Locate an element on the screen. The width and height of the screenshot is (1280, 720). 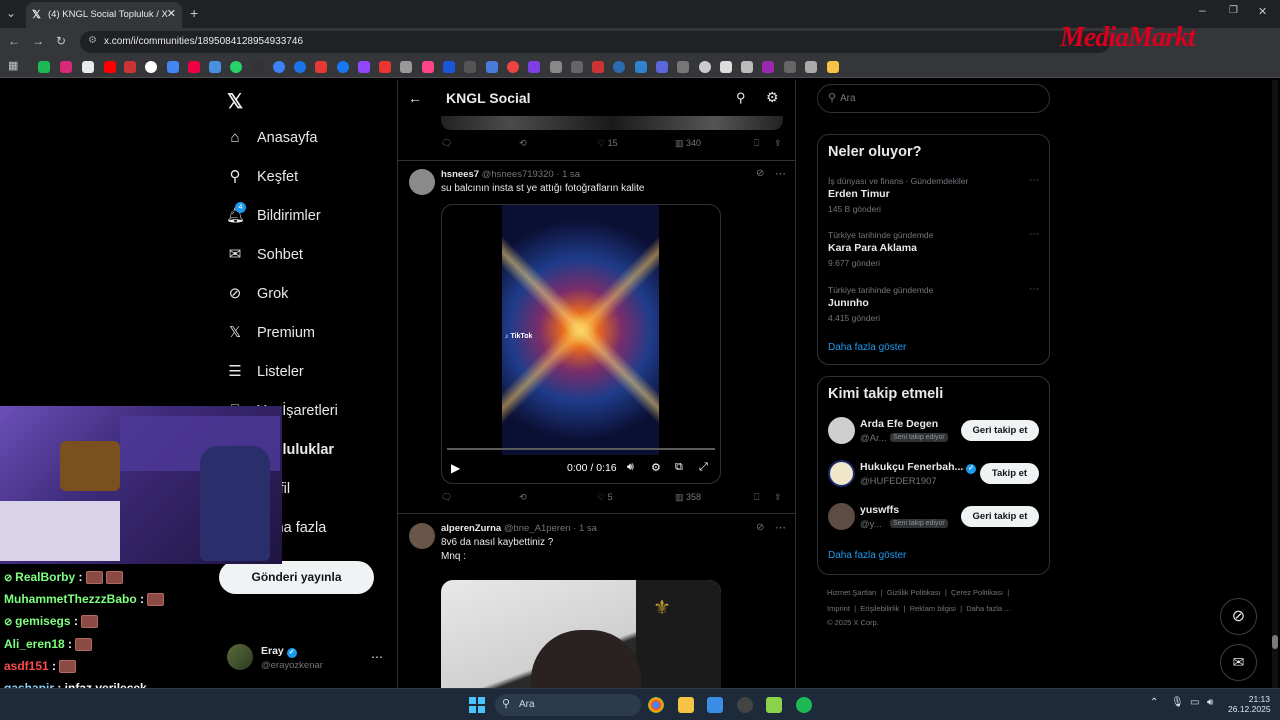
nav-item-grok: ⊘ Grok is located at coordinates (257, 294).